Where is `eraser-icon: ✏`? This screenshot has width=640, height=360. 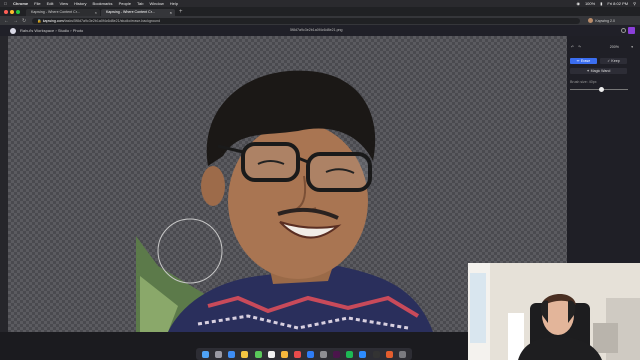 eraser-icon: ✏ is located at coordinates (578, 61).